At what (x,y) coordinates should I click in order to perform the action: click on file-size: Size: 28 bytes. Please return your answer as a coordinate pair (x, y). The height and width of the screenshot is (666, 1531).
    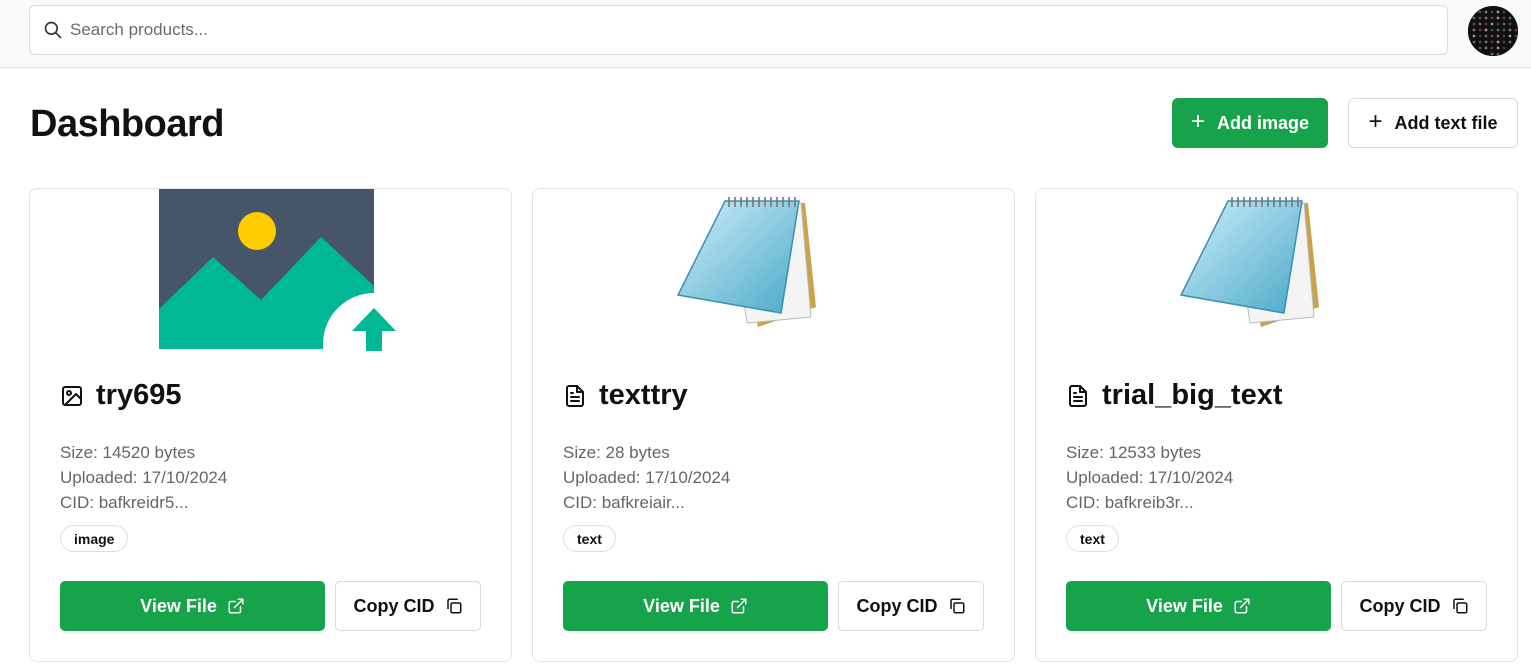
    Looking at the image, I should click on (616, 452).